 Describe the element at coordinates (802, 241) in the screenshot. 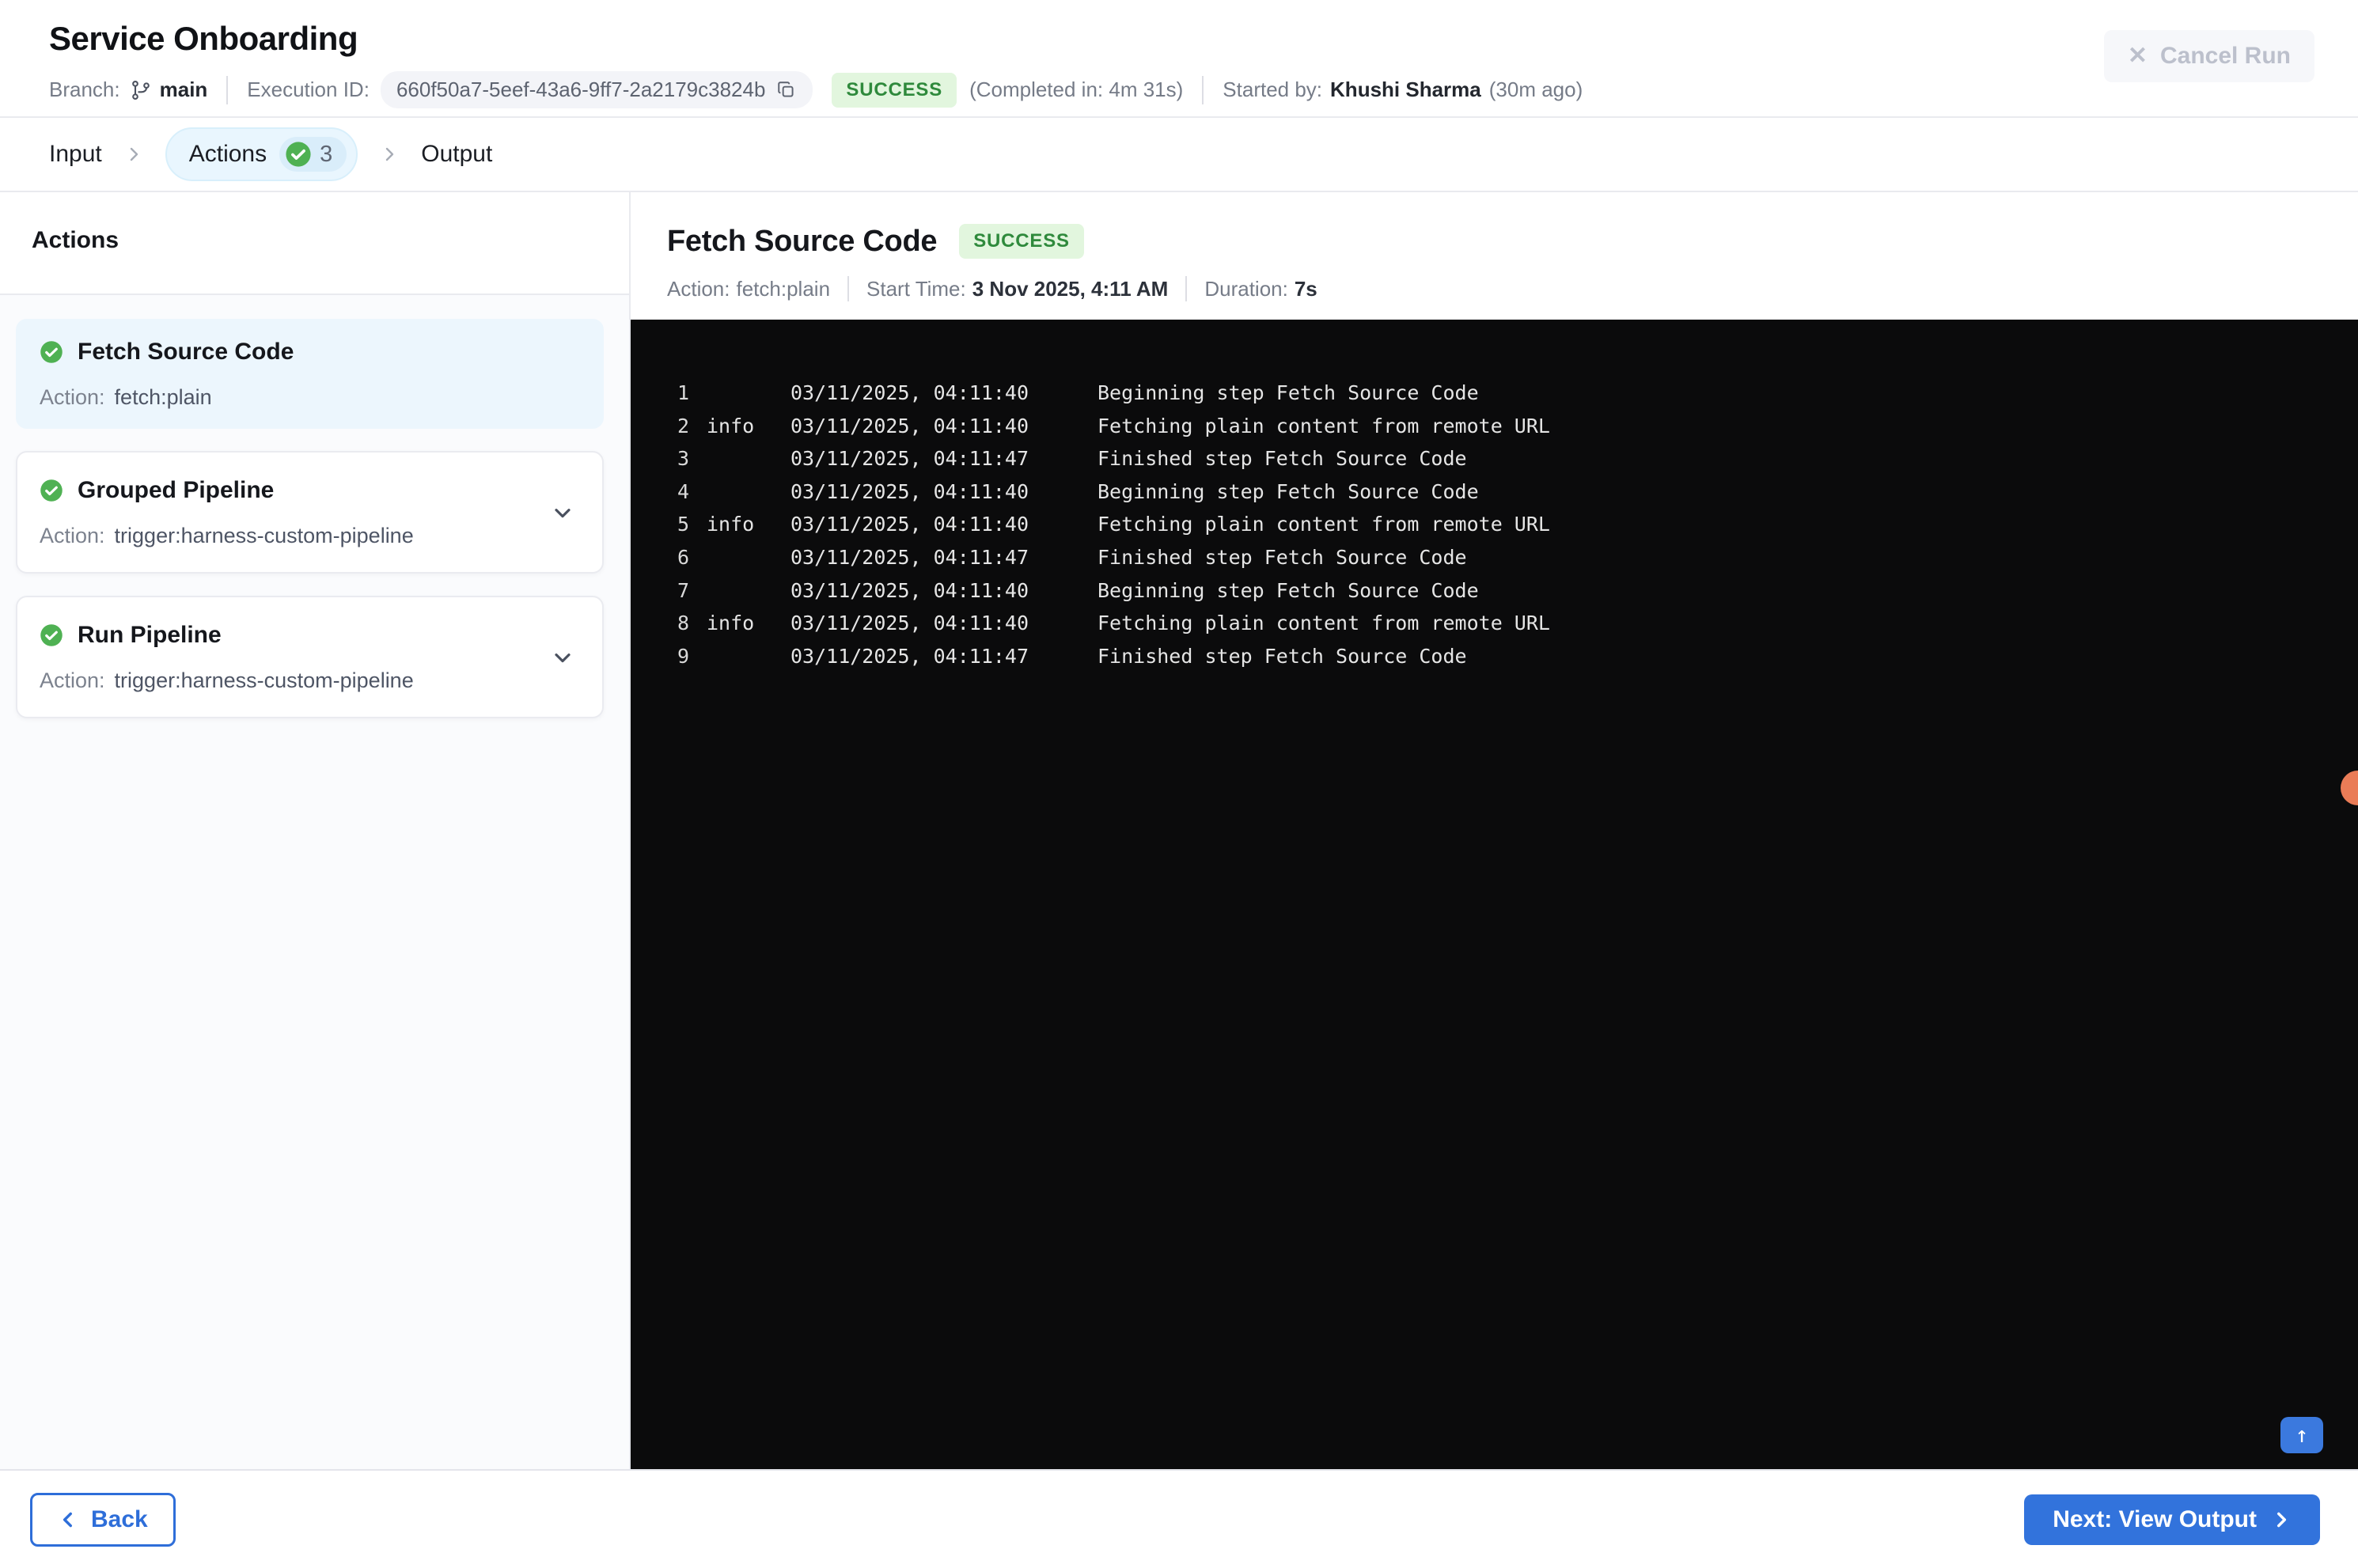

I see `step-title: Fetch Source Code` at that location.